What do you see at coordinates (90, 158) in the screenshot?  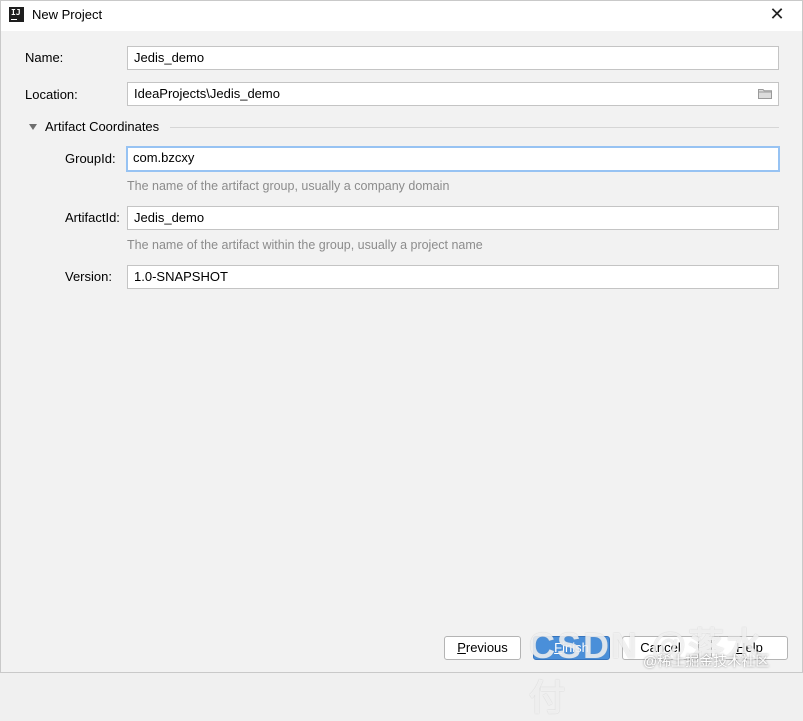 I see `groupid-label: GroupId:` at bounding box center [90, 158].